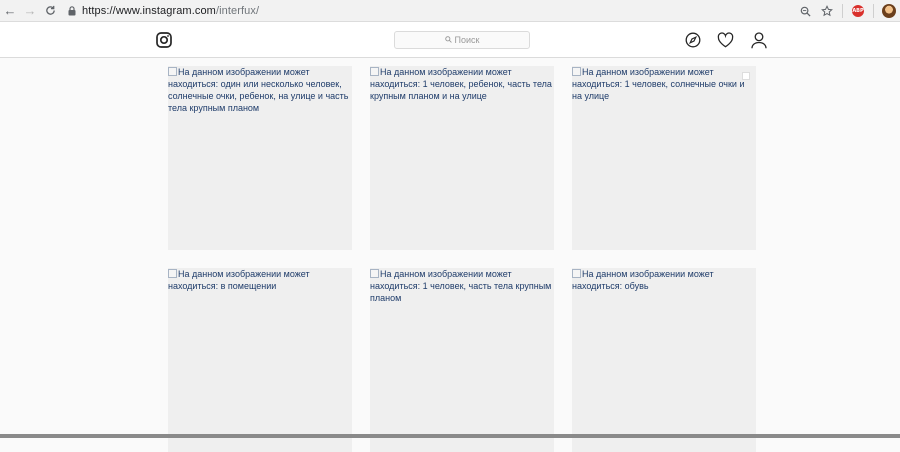 Image resolution: width=900 pixels, height=452 pixels. I want to click on star-icon, so click(827, 11).